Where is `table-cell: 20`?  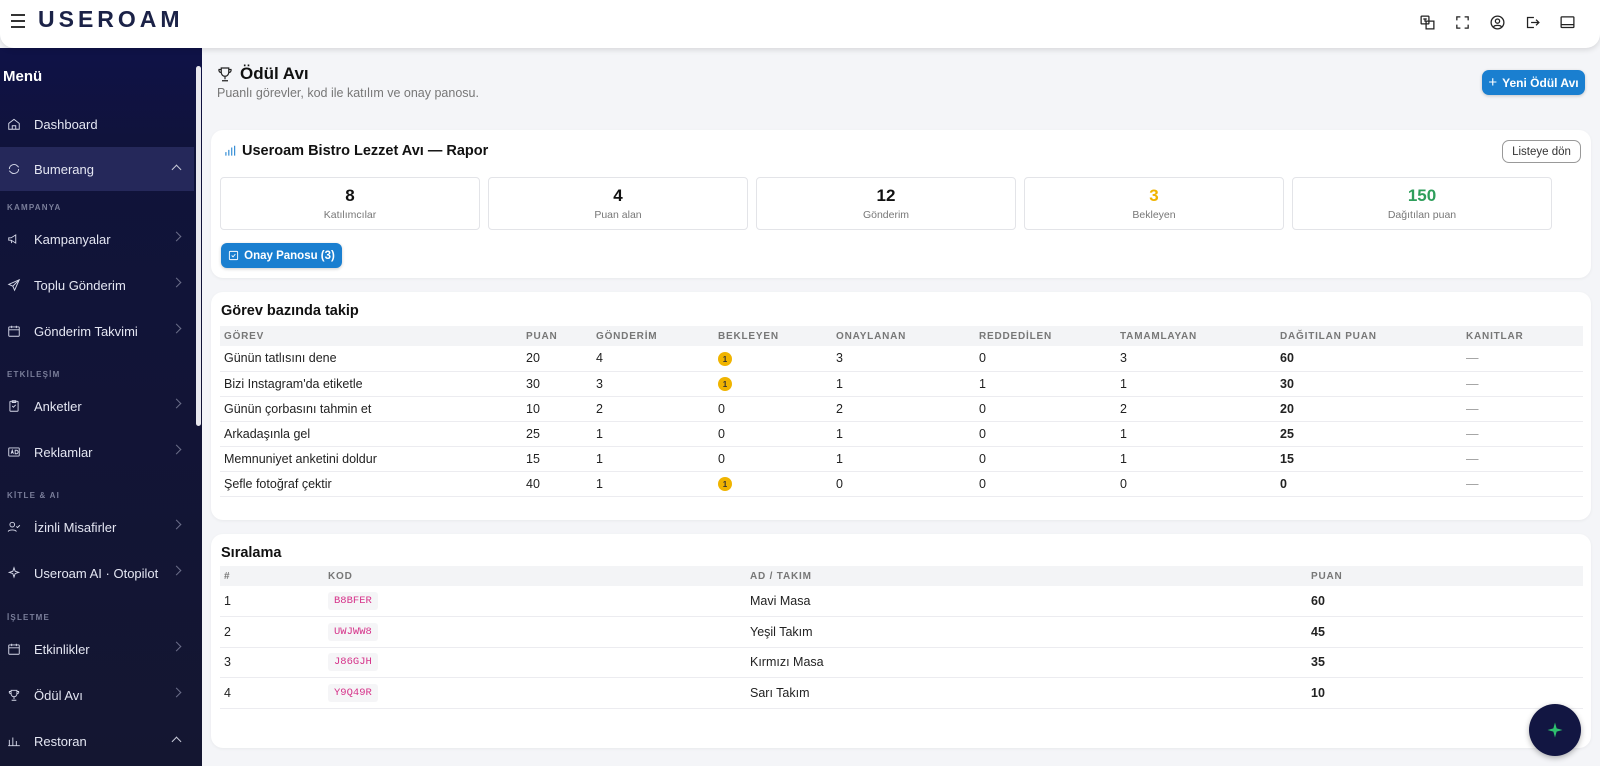 table-cell: 20 is located at coordinates (557, 359).